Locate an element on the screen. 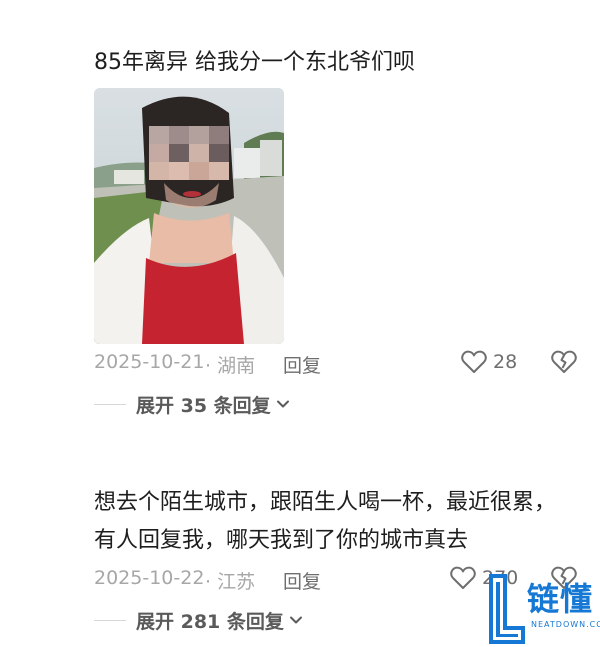 The width and height of the screenshot is (600, 647). comment-1-photo is located at coordinates (189, 216).